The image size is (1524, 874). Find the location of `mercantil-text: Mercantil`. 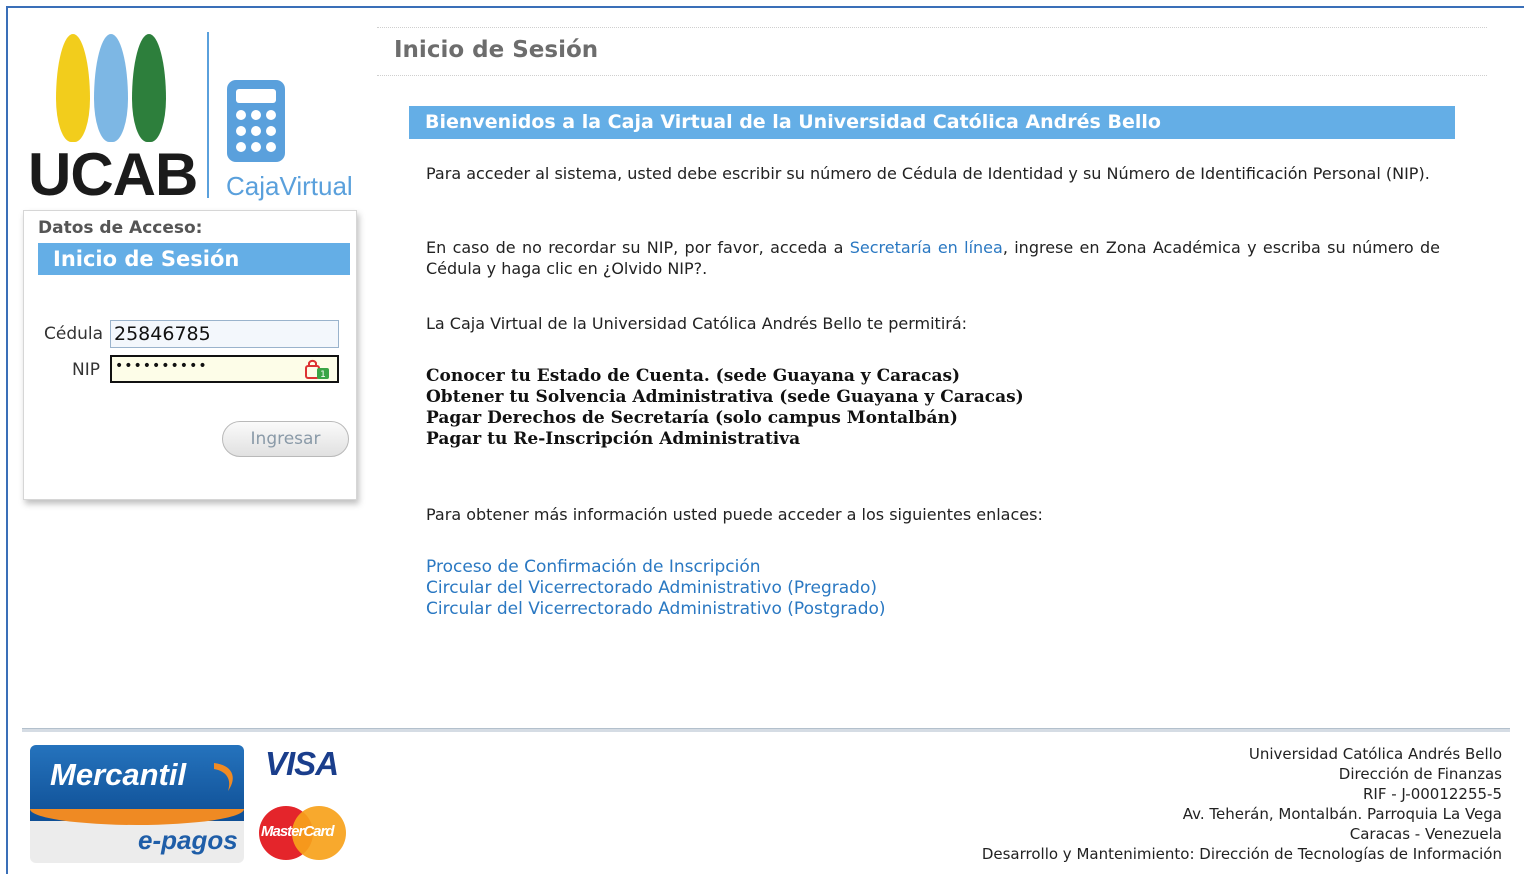

mercantil-text: Mercantil is located at coordinates (118, 774).